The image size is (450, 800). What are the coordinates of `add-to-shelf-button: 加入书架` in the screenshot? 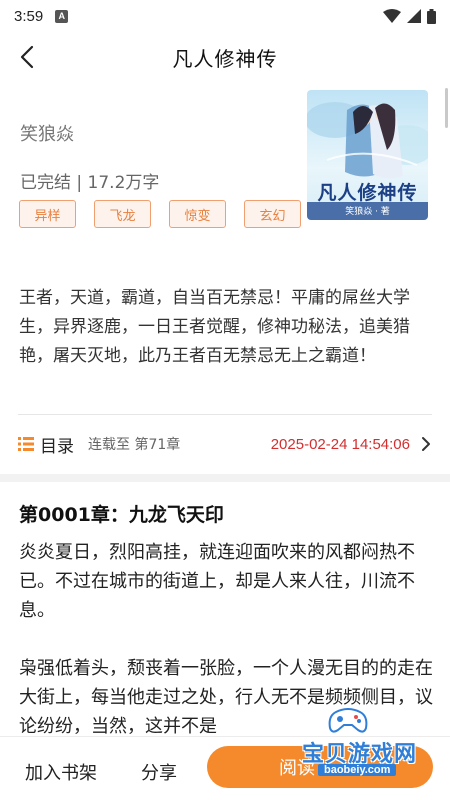 It's located at (61, 772).